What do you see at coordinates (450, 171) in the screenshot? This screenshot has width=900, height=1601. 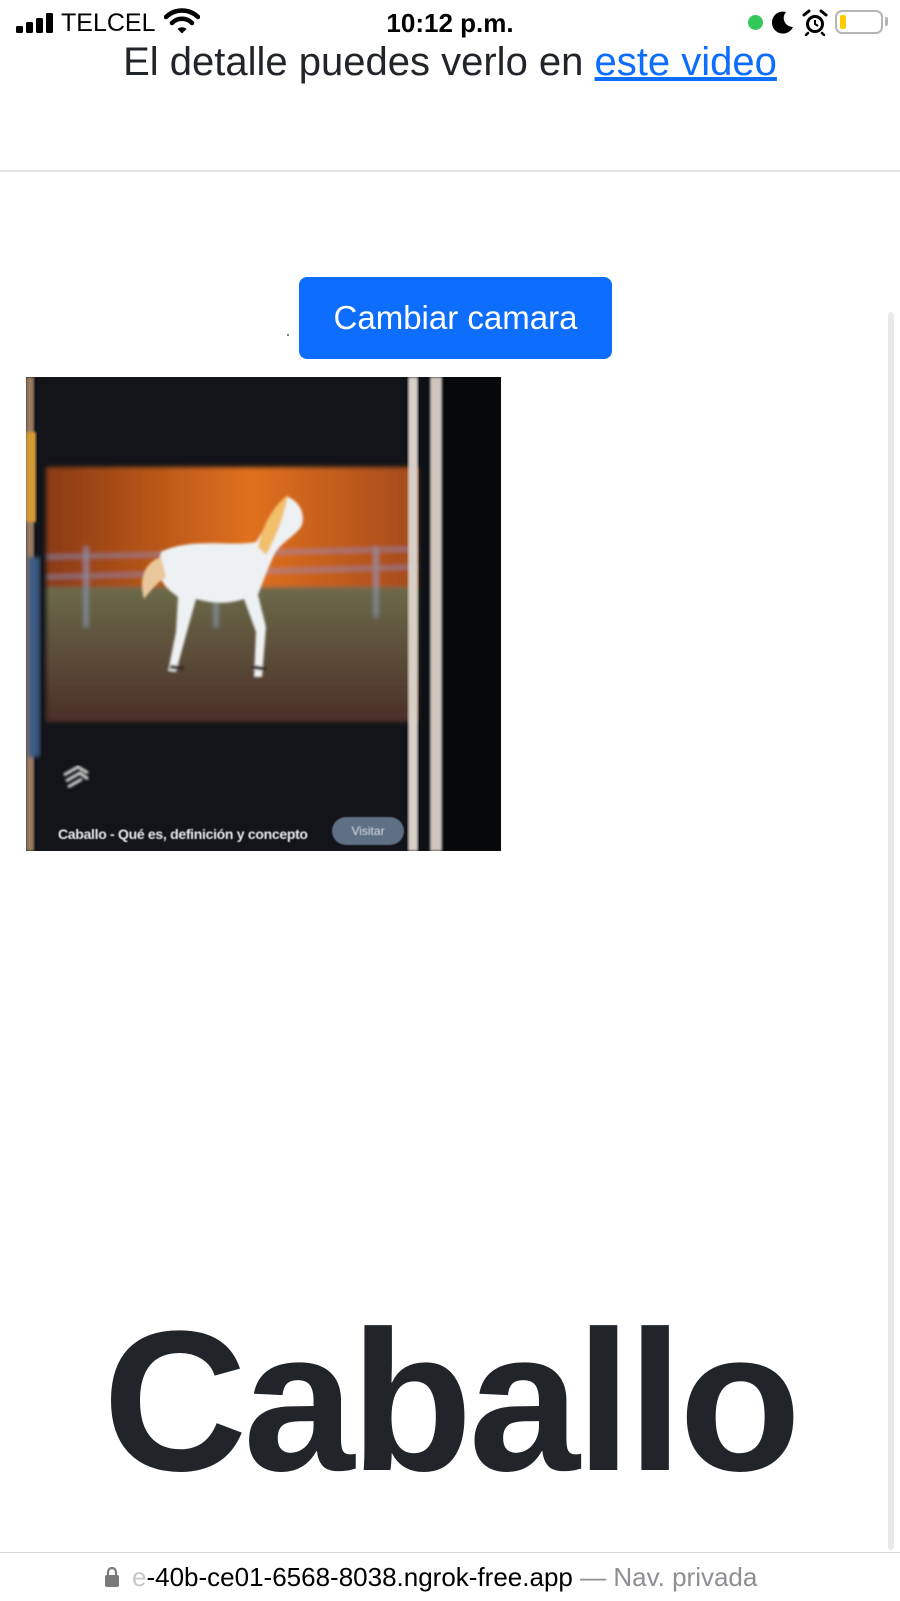 I see `divider` at bounding box center [450, 171].